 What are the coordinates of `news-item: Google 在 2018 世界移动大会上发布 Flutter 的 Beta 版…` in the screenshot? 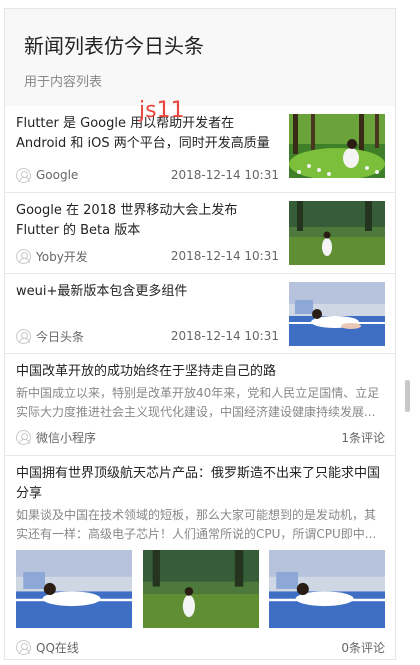 It's located at (200, 233).